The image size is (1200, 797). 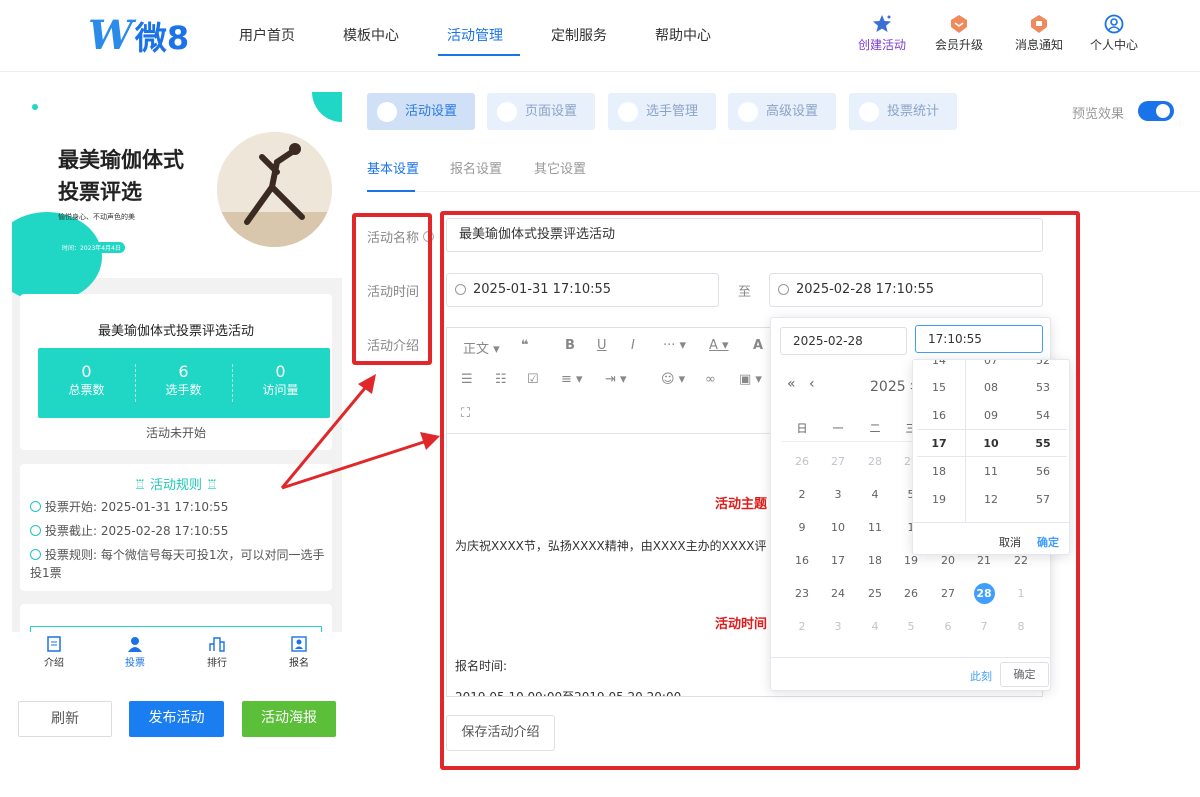 What do you see at coordinates (100, 192) in the screenshot?
I see `banner-title-line2: 投票评选` at bounding box center [100, 192].